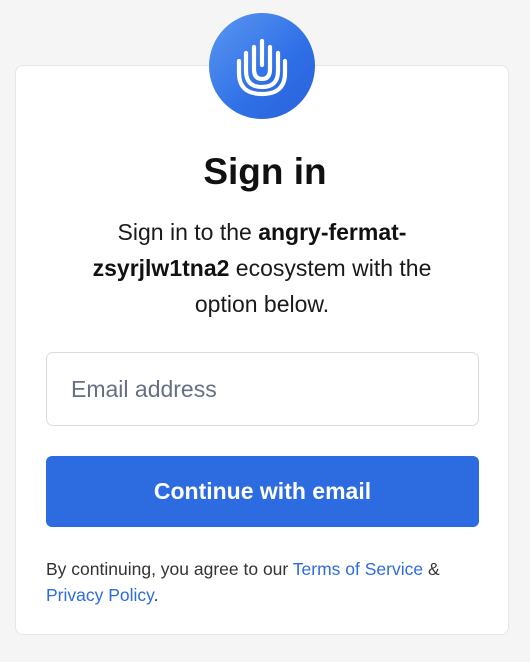  I want to click on page-title: Sign in, so click(265, 171).